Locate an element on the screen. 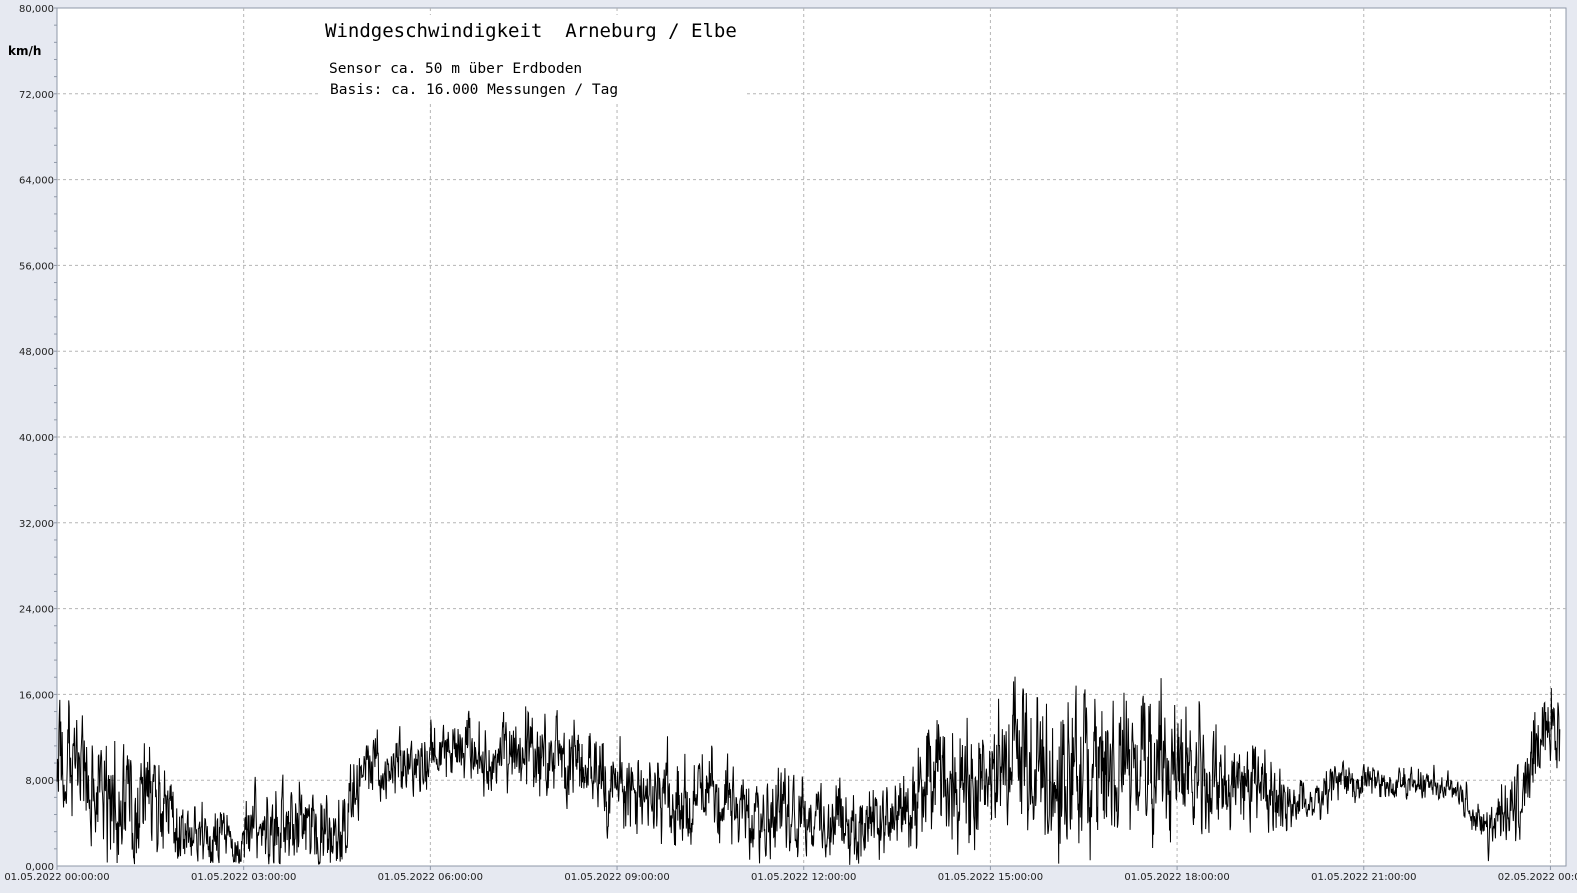  y-tick-label: 56,000 is located at coordinates (36, 266).